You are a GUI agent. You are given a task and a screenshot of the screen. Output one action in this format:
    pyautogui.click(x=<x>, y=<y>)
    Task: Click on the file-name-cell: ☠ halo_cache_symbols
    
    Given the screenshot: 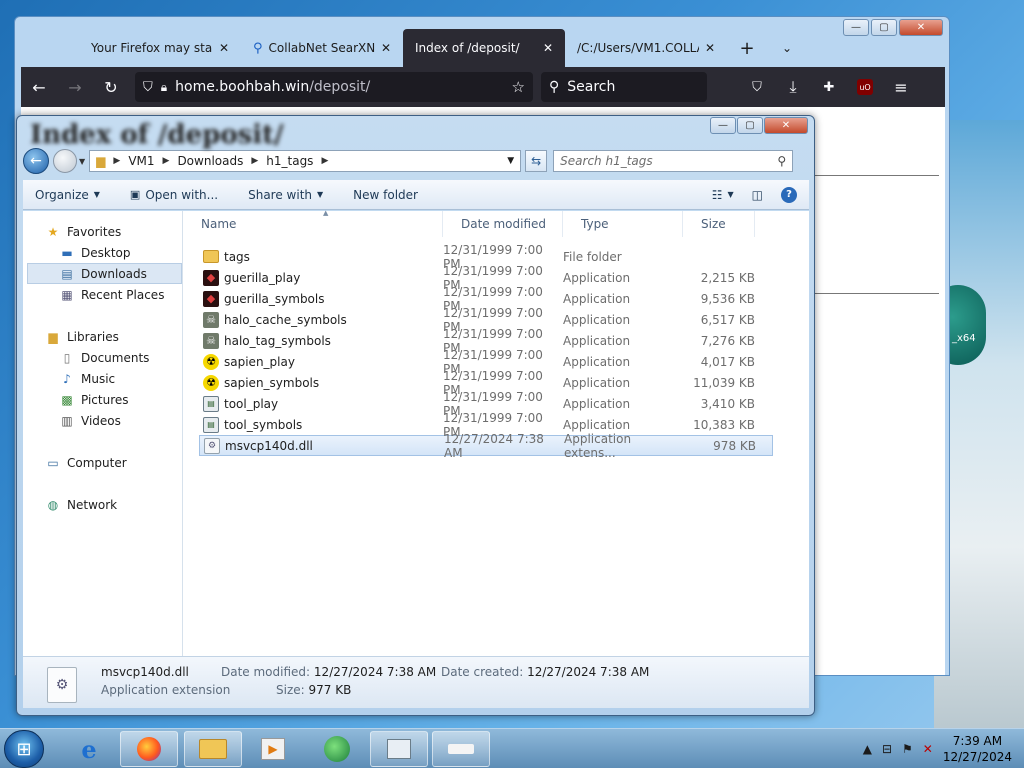 What is the action you would take?
    pyautogui.click(x=321, y=319)
    